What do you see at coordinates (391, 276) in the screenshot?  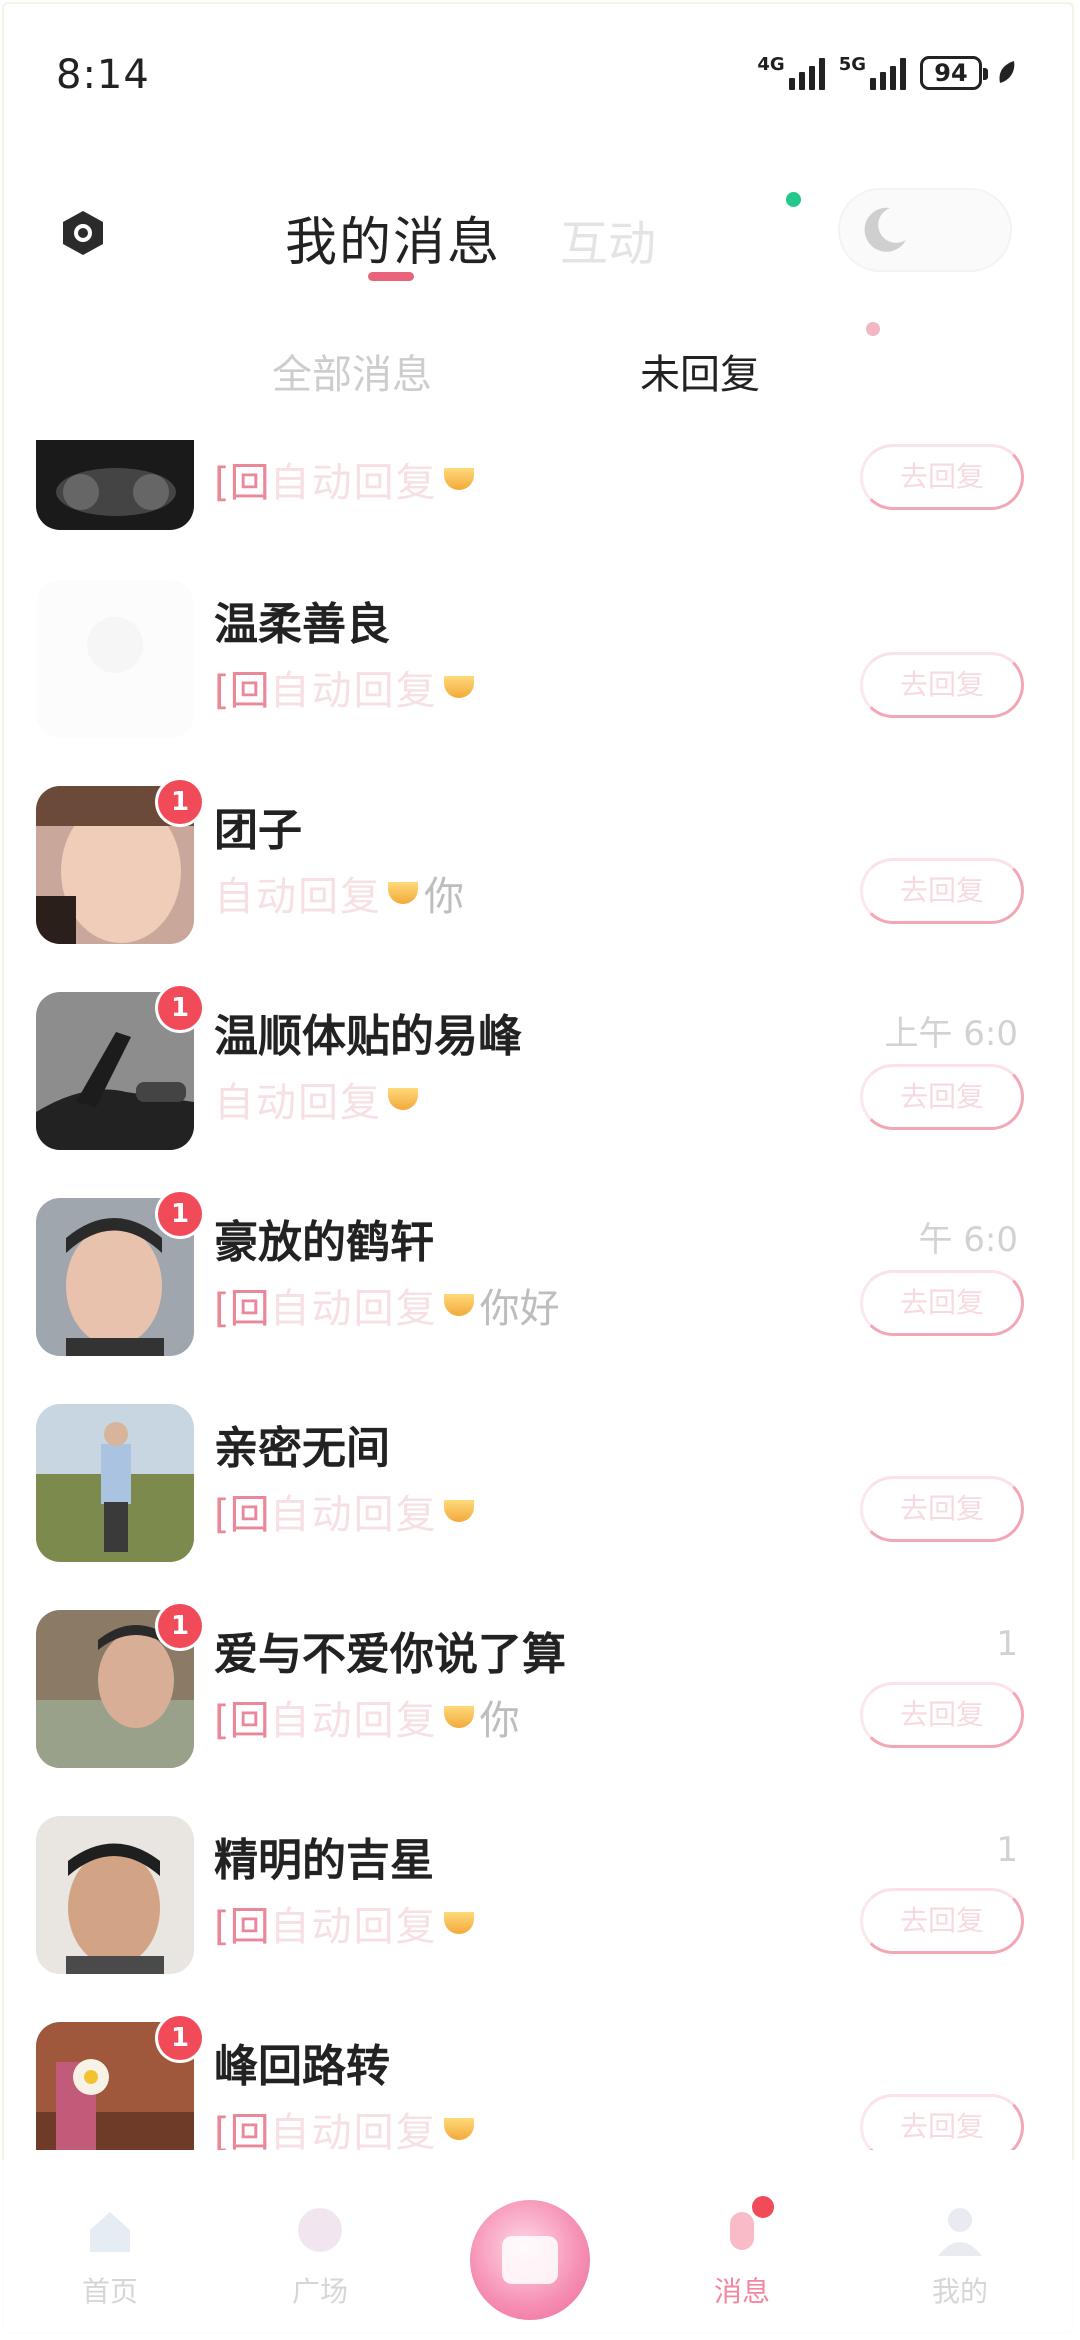 I see `tab-underline` at bounding box center [391, 276].